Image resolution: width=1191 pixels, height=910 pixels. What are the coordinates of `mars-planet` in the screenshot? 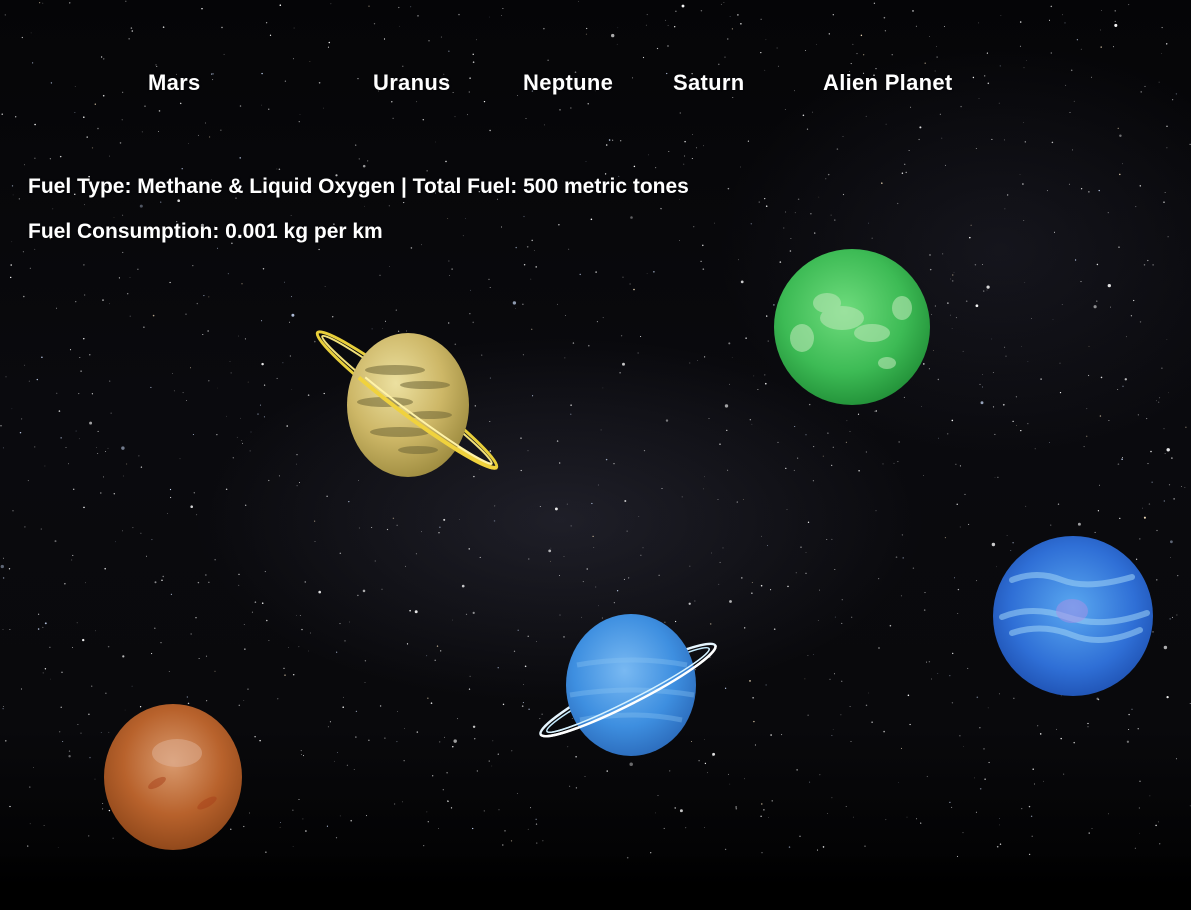 It's located at (173, 778).